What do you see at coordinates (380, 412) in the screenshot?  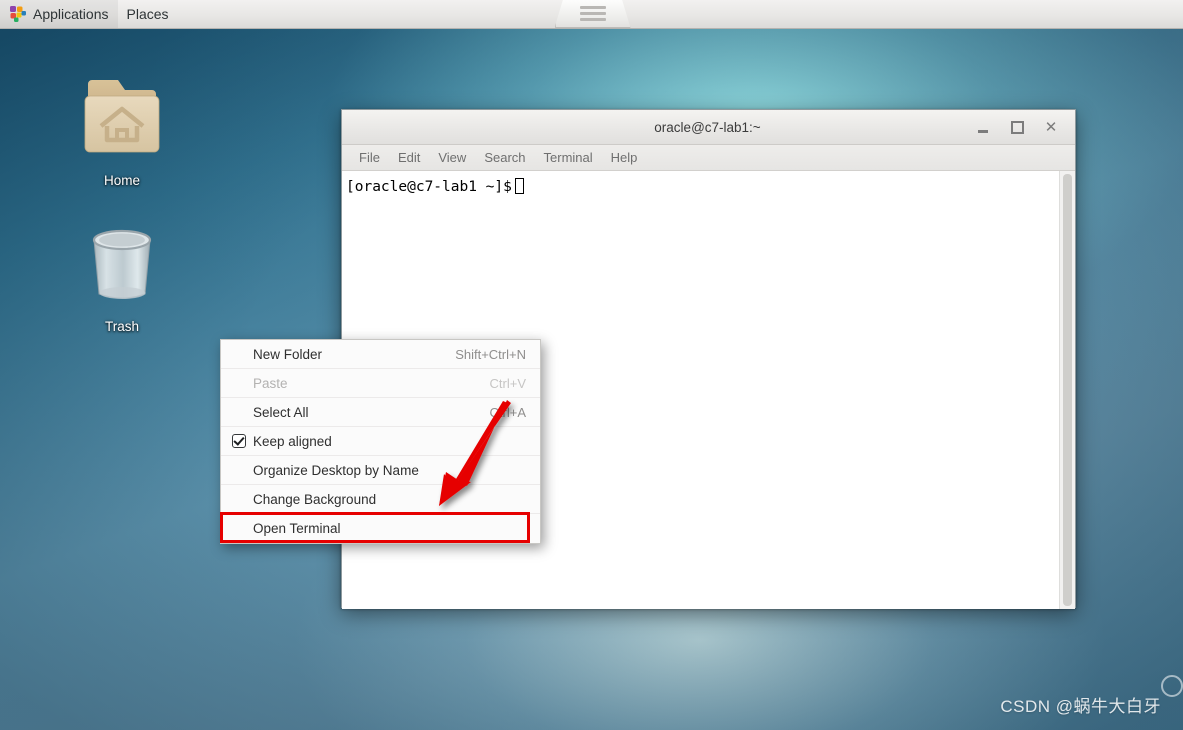 I see `context-menu-item-select-all: Select All Ctrl+A` at bounding box center [380, 412].